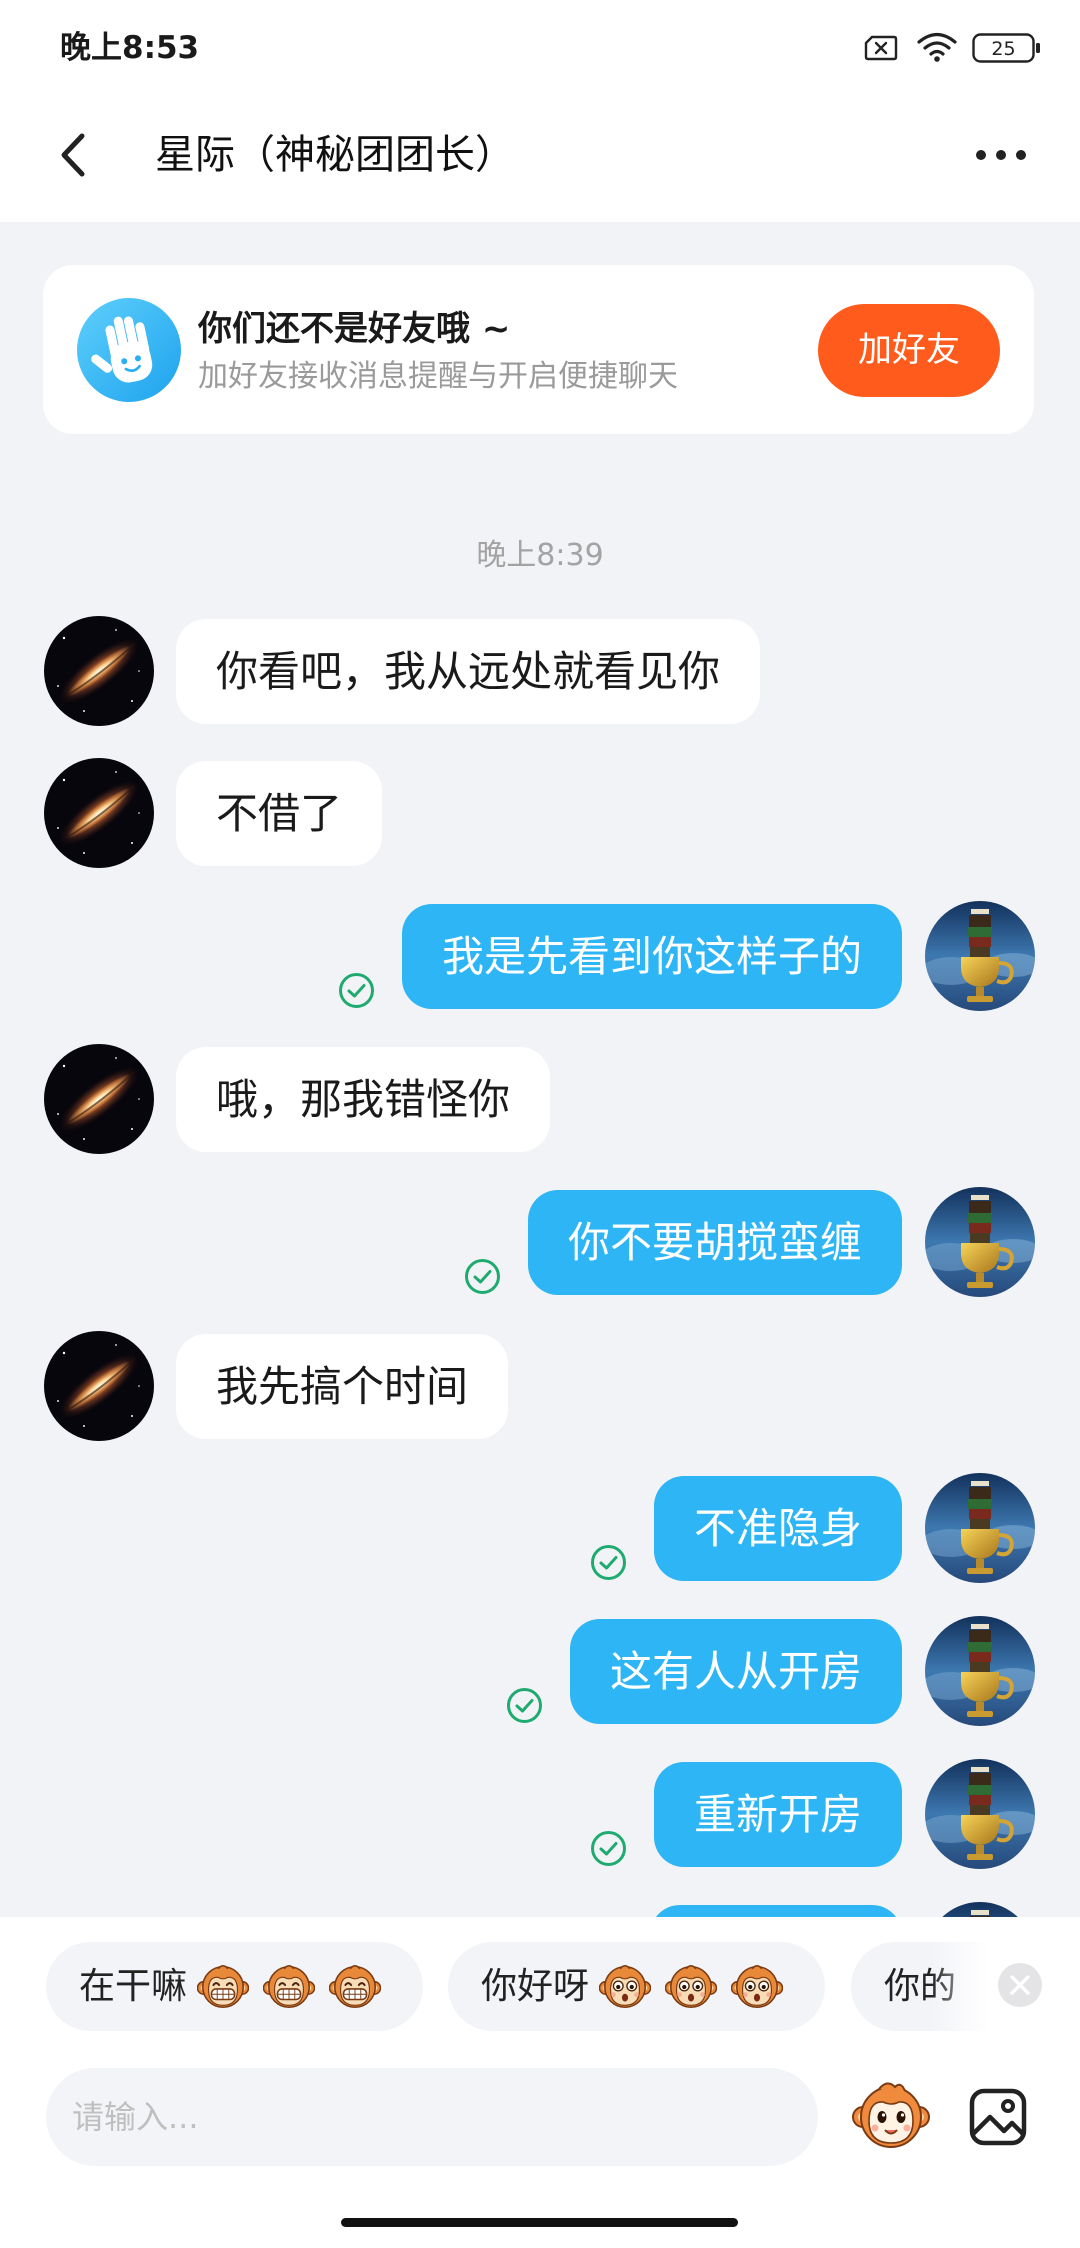  I want to click on message-row-outgoing: 不准隐身, so click(540, 1528).